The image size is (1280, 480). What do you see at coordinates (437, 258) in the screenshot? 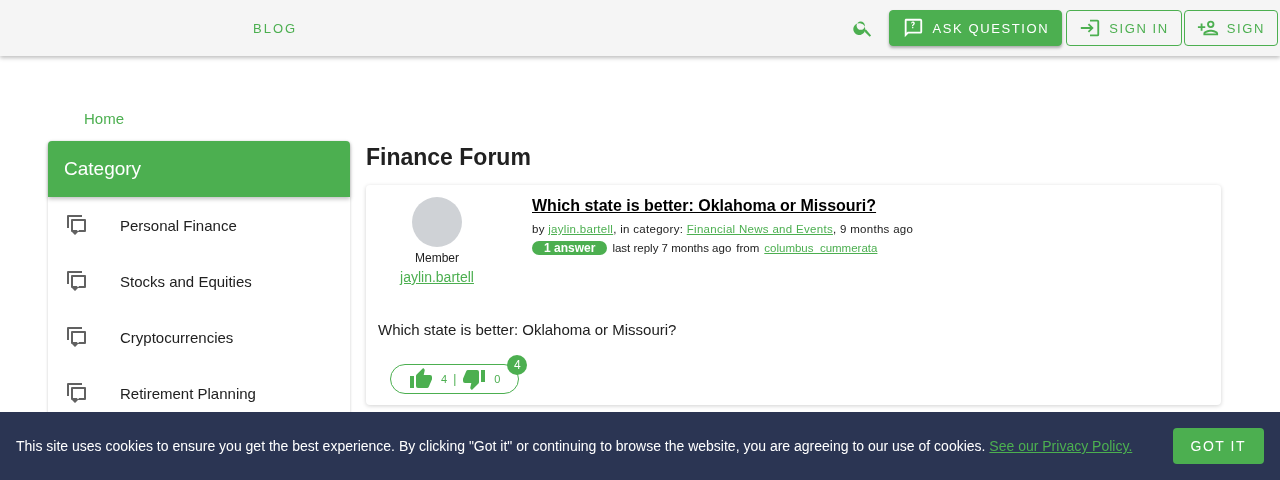
I see `author-role: Member` at bounding box center [437, 258].